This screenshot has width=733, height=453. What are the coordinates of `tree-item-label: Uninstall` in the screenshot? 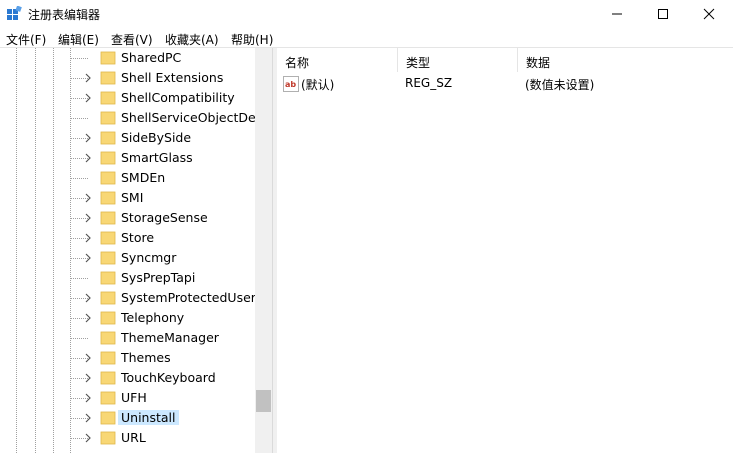 It's located at (148, 417).